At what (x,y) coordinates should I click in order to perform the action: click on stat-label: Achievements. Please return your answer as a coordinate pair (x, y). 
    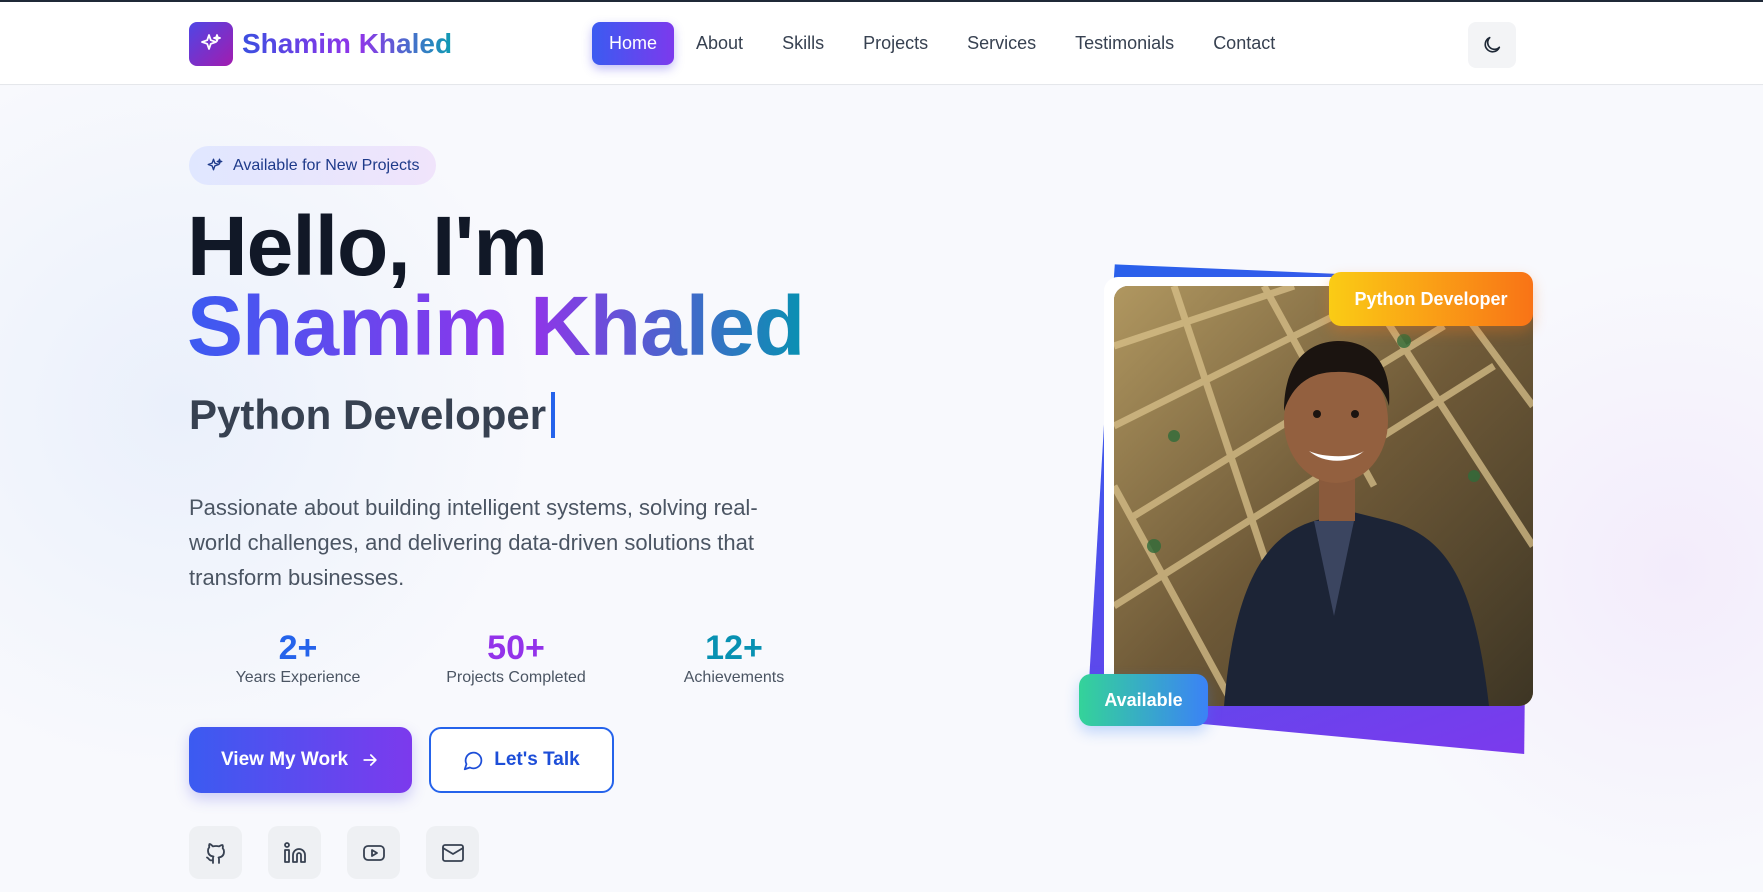
    Looking at the image, I should click on (734, 678).